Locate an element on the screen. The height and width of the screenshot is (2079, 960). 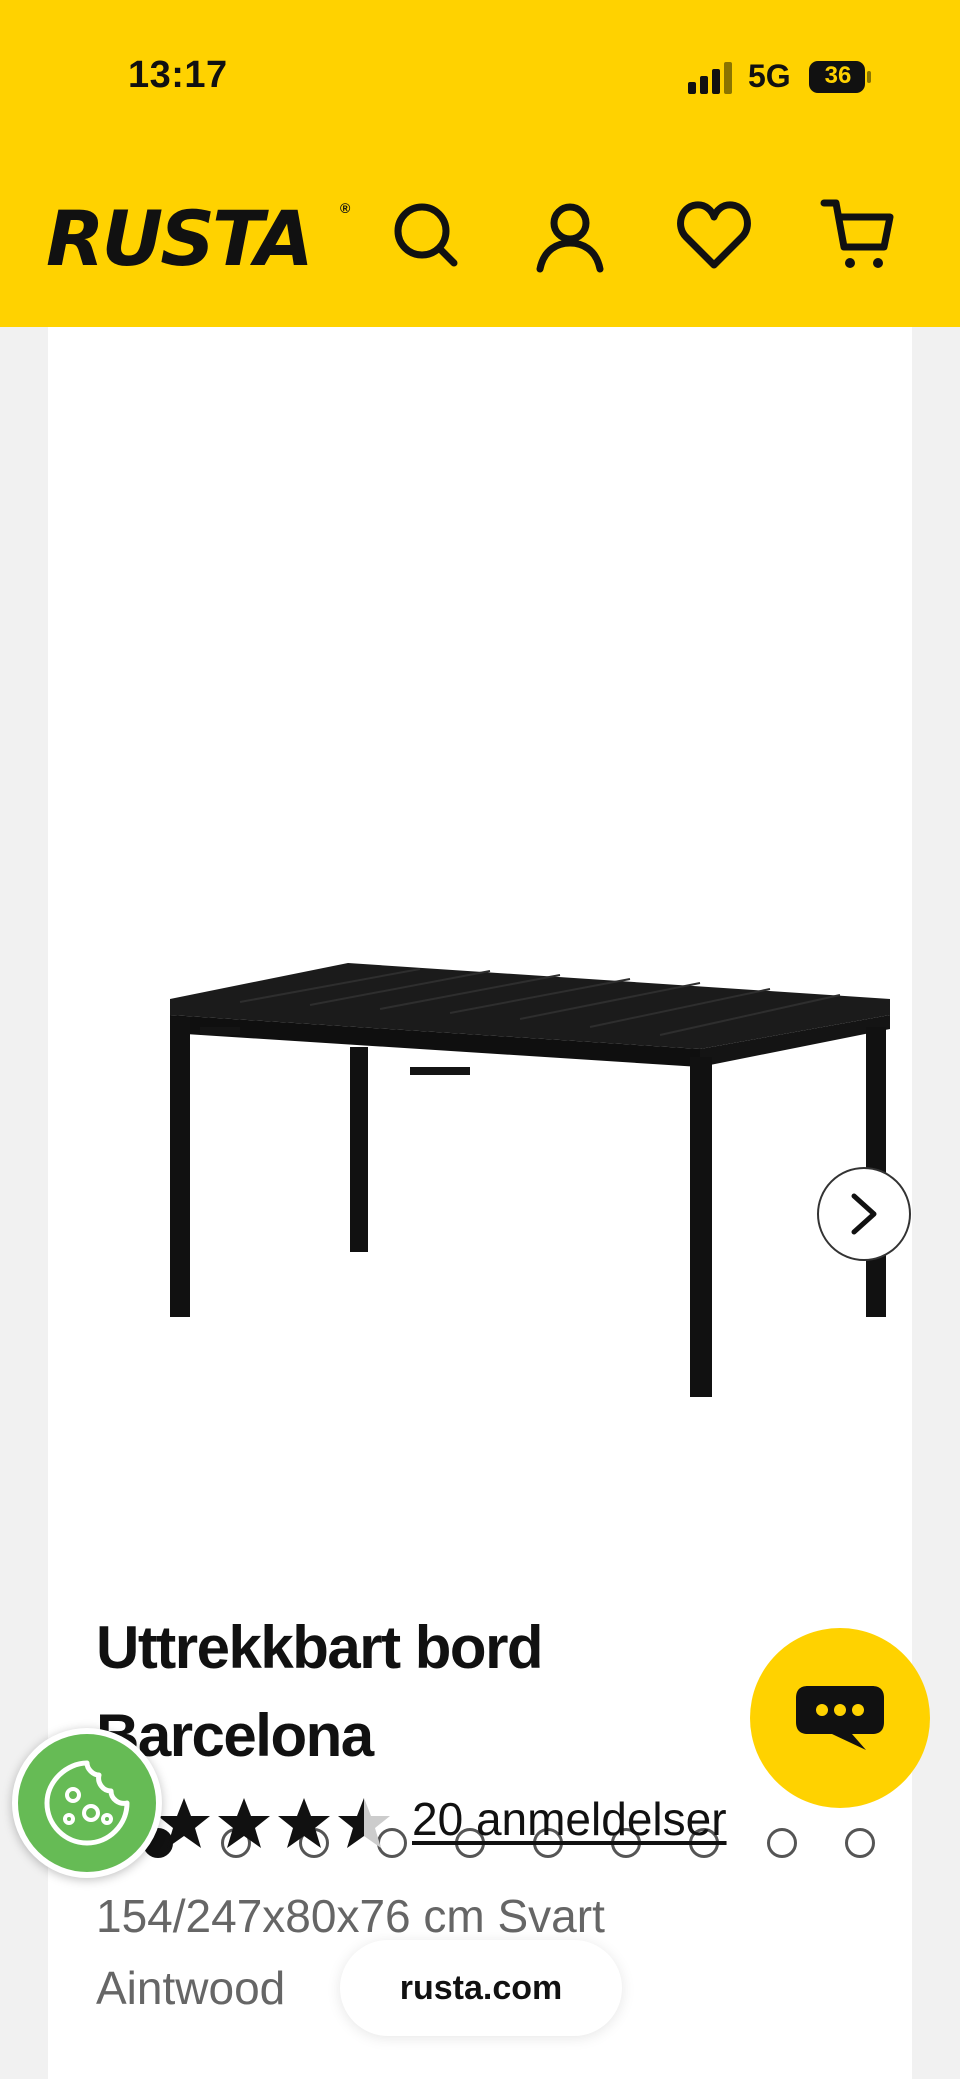
browser-url-bar: rusta.com is located at coordinates (481, 1988).